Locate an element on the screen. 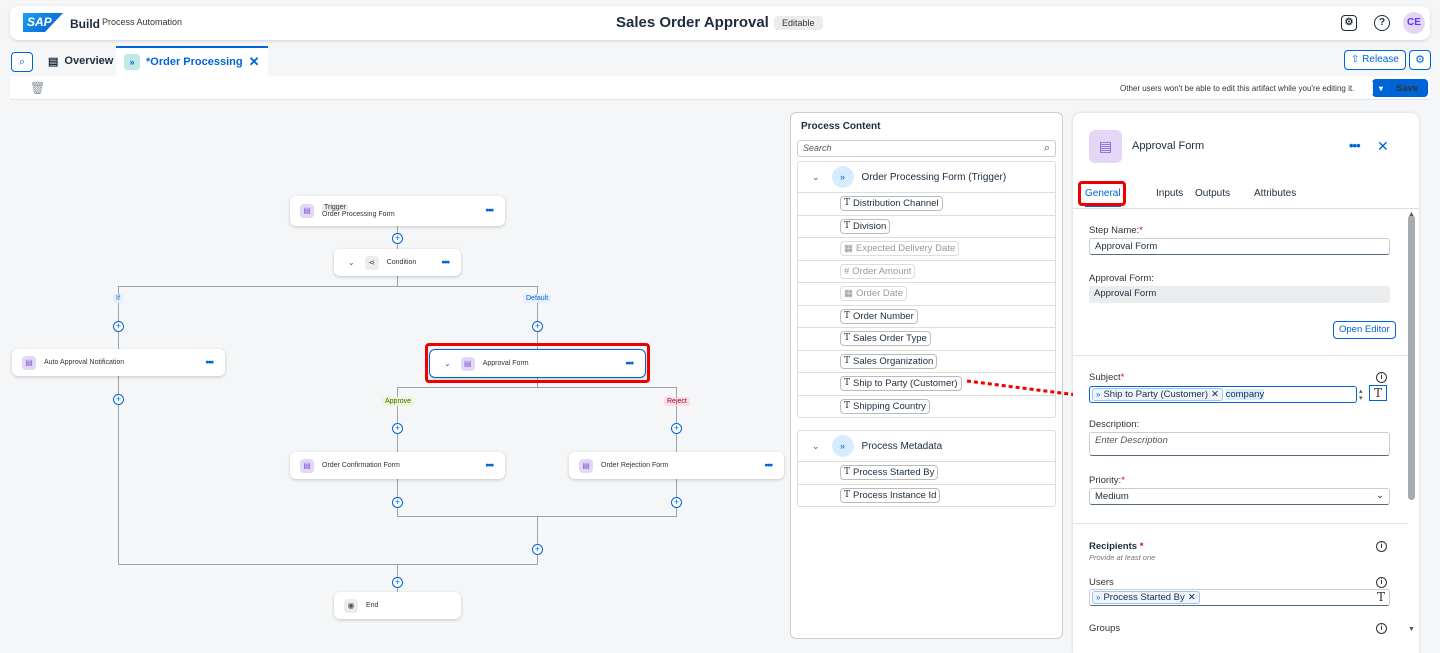 The height and width of the screenshot is (653, 1440). users-input: » Process Started By ✕ T is located at coordinates (1239, 597).